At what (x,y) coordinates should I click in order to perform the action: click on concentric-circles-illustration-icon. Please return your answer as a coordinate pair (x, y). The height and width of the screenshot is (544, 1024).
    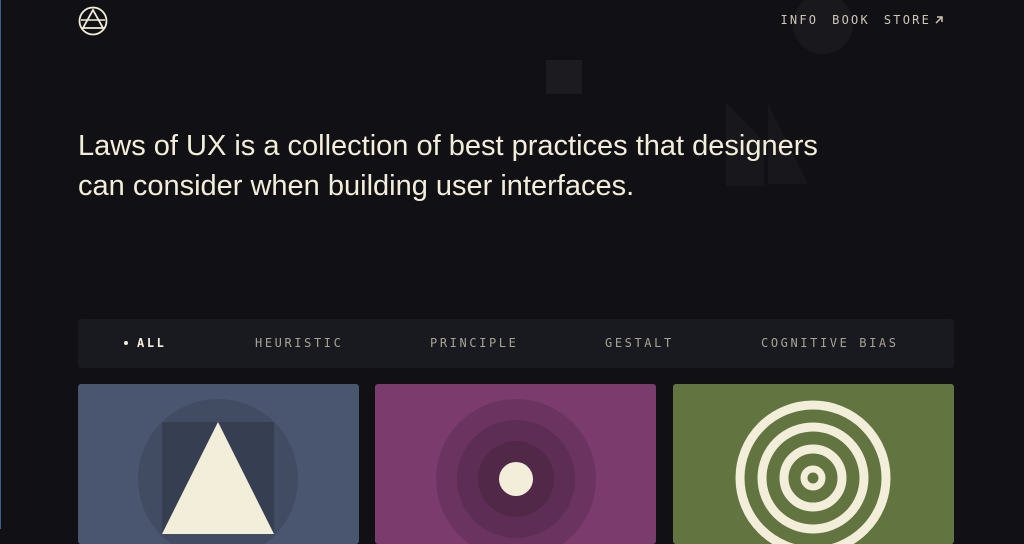
    Looking at the image, I should click on (516, 471).